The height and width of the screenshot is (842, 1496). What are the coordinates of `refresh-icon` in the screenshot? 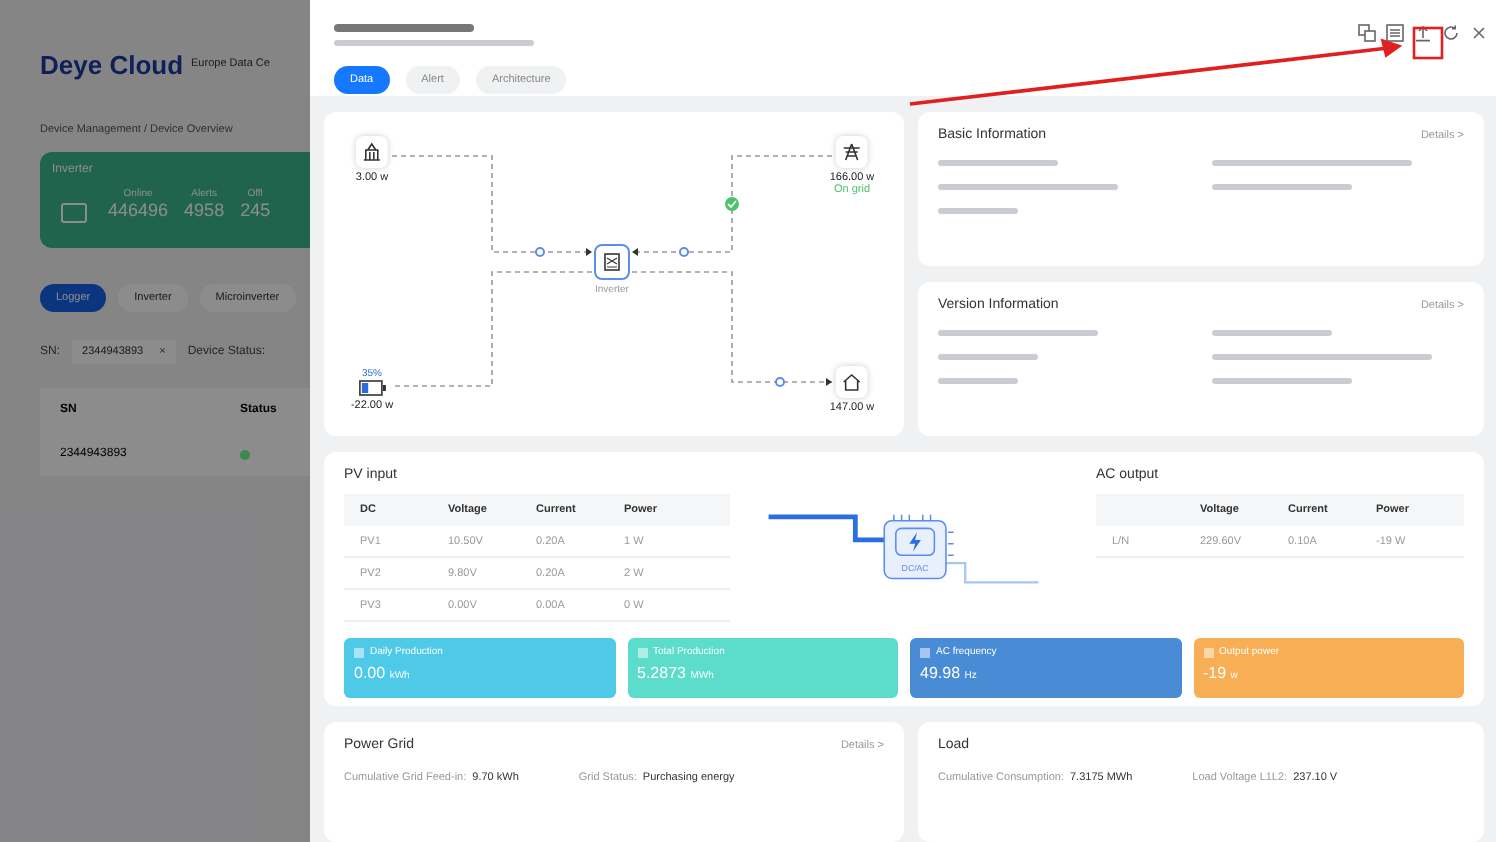 It's located at (1451, 33).